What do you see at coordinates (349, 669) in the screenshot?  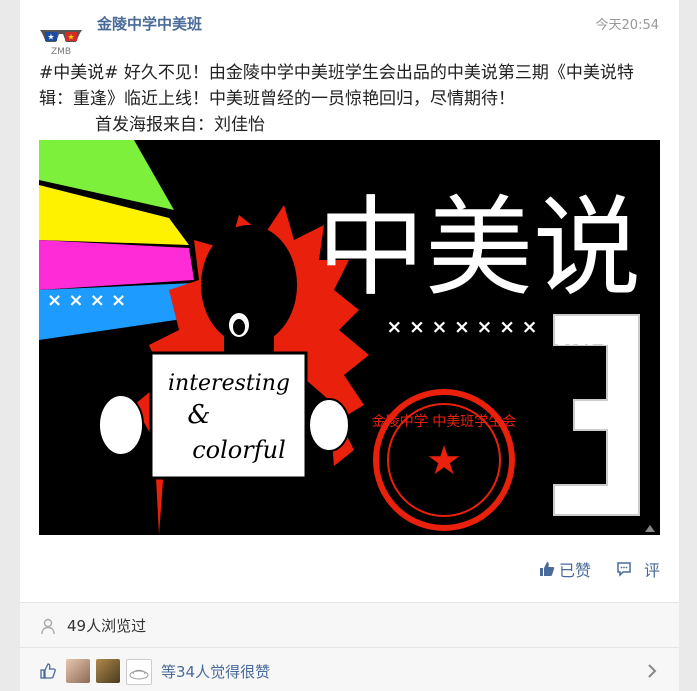 I see `likes-row: 等34人觉得很赞` at bounding box center [349, 669].